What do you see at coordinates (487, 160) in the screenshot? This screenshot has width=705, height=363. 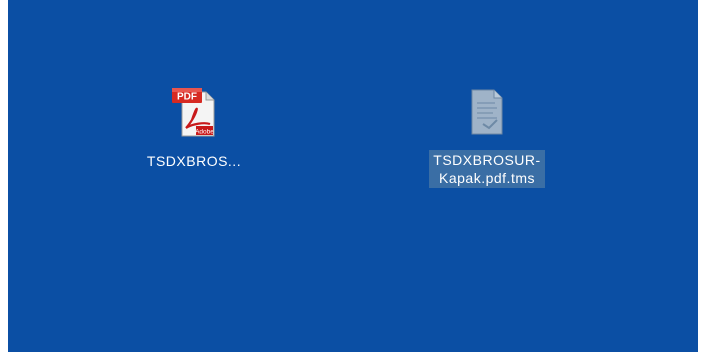 I see `file-name-line-1: TSDXBROSUR-` at bounding box center [487, 160].